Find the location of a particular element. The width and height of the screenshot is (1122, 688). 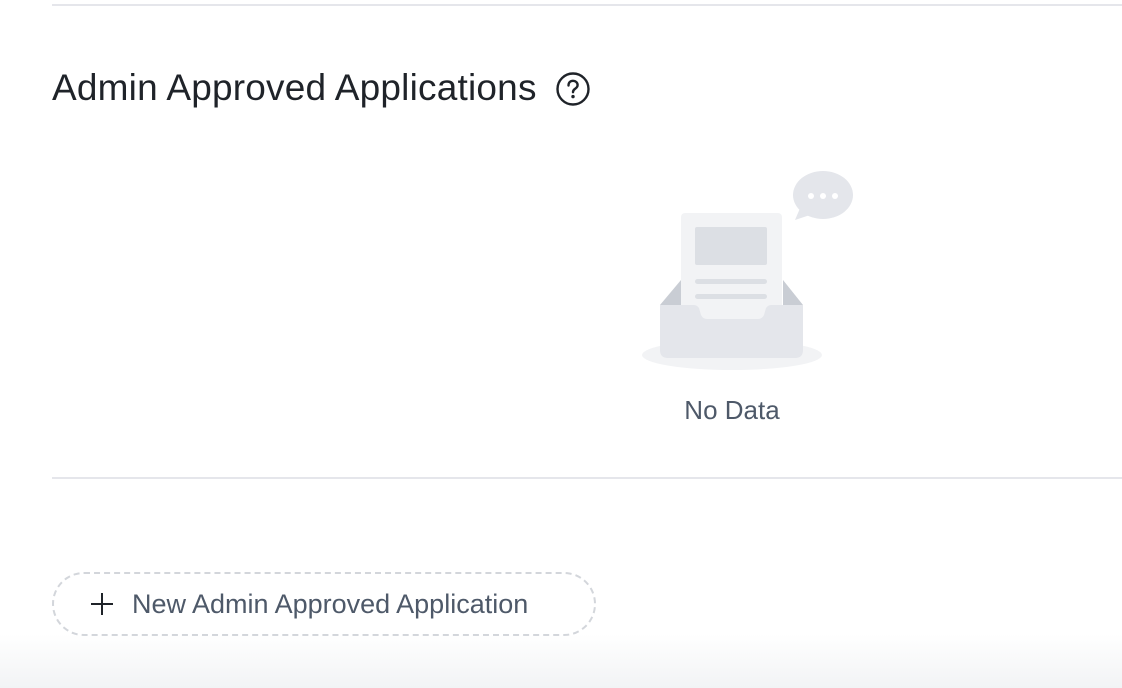

section-header: Admin Approved Applications is located at coordinates (321, 88).